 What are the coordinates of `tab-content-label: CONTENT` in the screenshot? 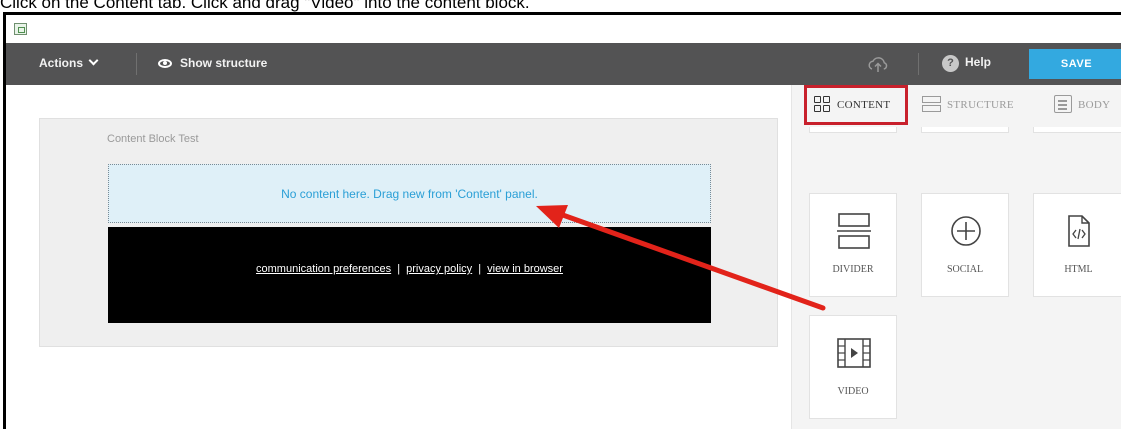 It's located at (864, 105).